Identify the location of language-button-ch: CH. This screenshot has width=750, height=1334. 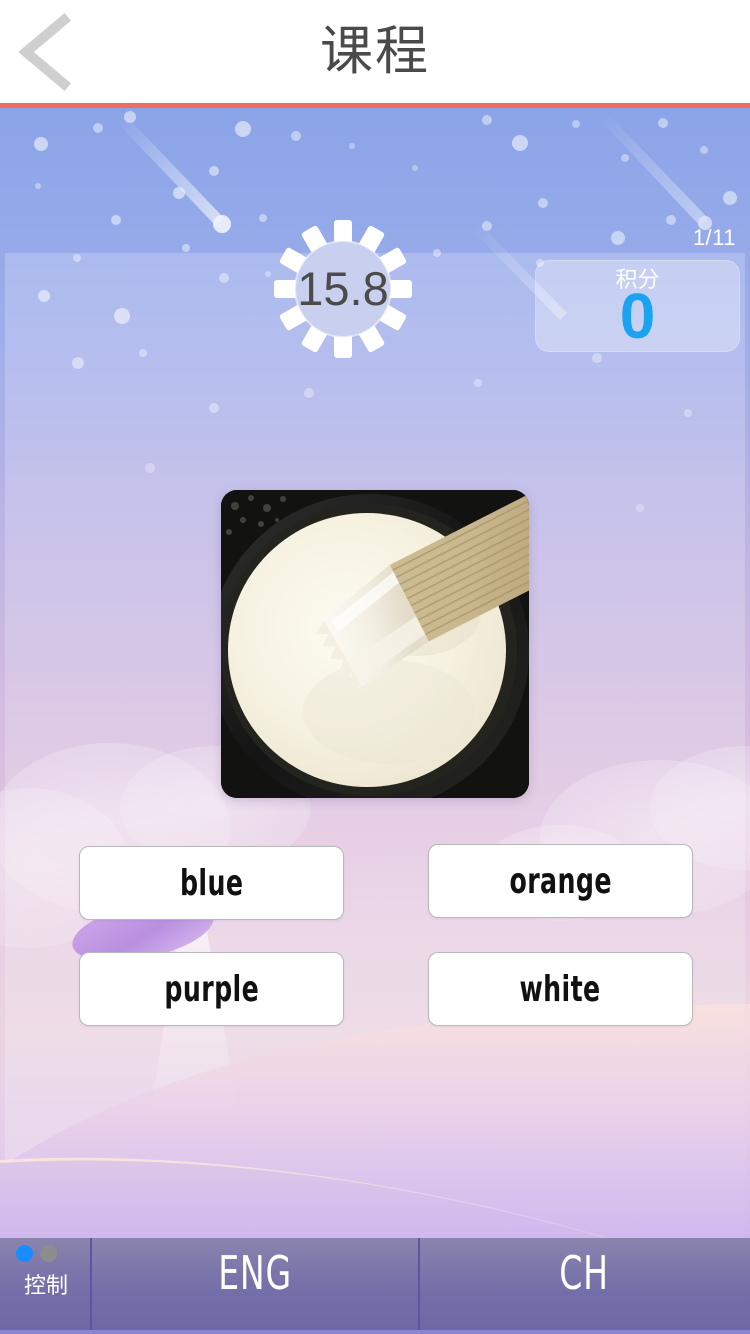
(584, 1286).